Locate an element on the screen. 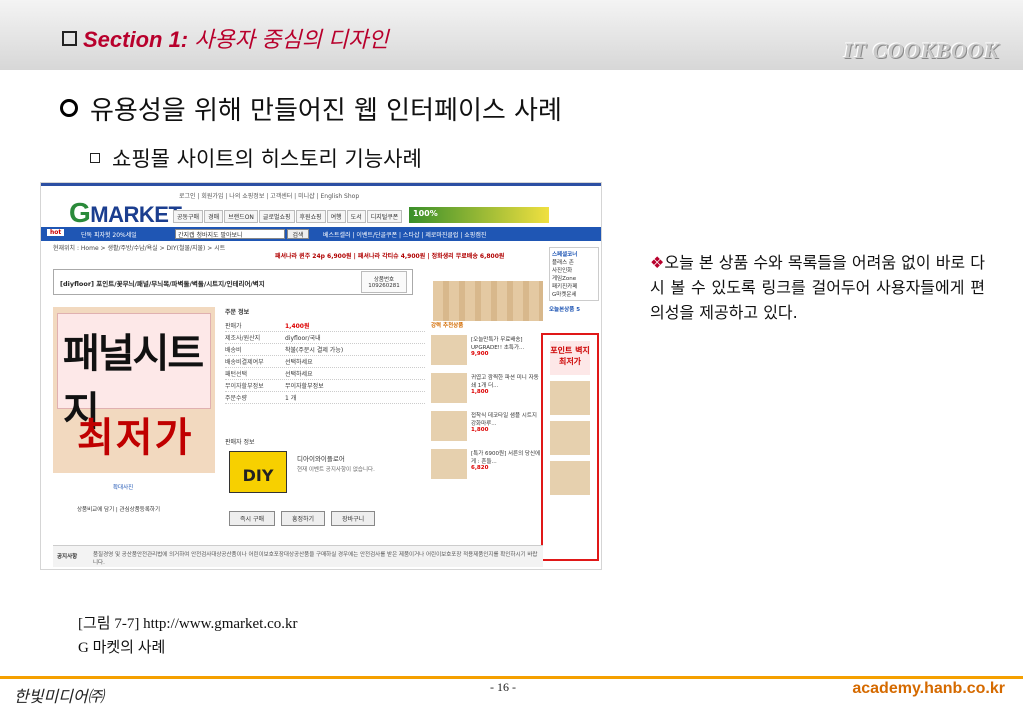 Image resolution: width=1023 pixels, height=708 pixels. heading-1-text: 유용성을 위해 만들어진 웹 인터페이스 사례 is located at coordinates (326, 111).